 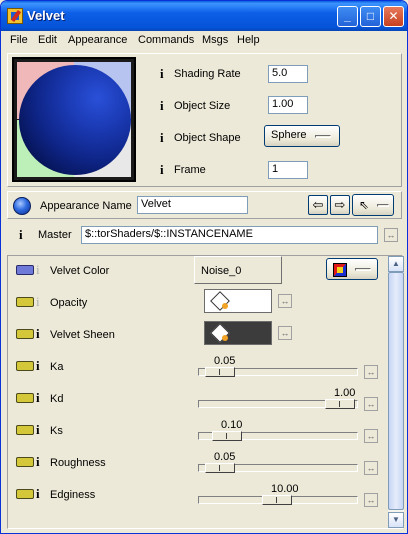 I want to click on ks-slider, so click(x=278, y=436).